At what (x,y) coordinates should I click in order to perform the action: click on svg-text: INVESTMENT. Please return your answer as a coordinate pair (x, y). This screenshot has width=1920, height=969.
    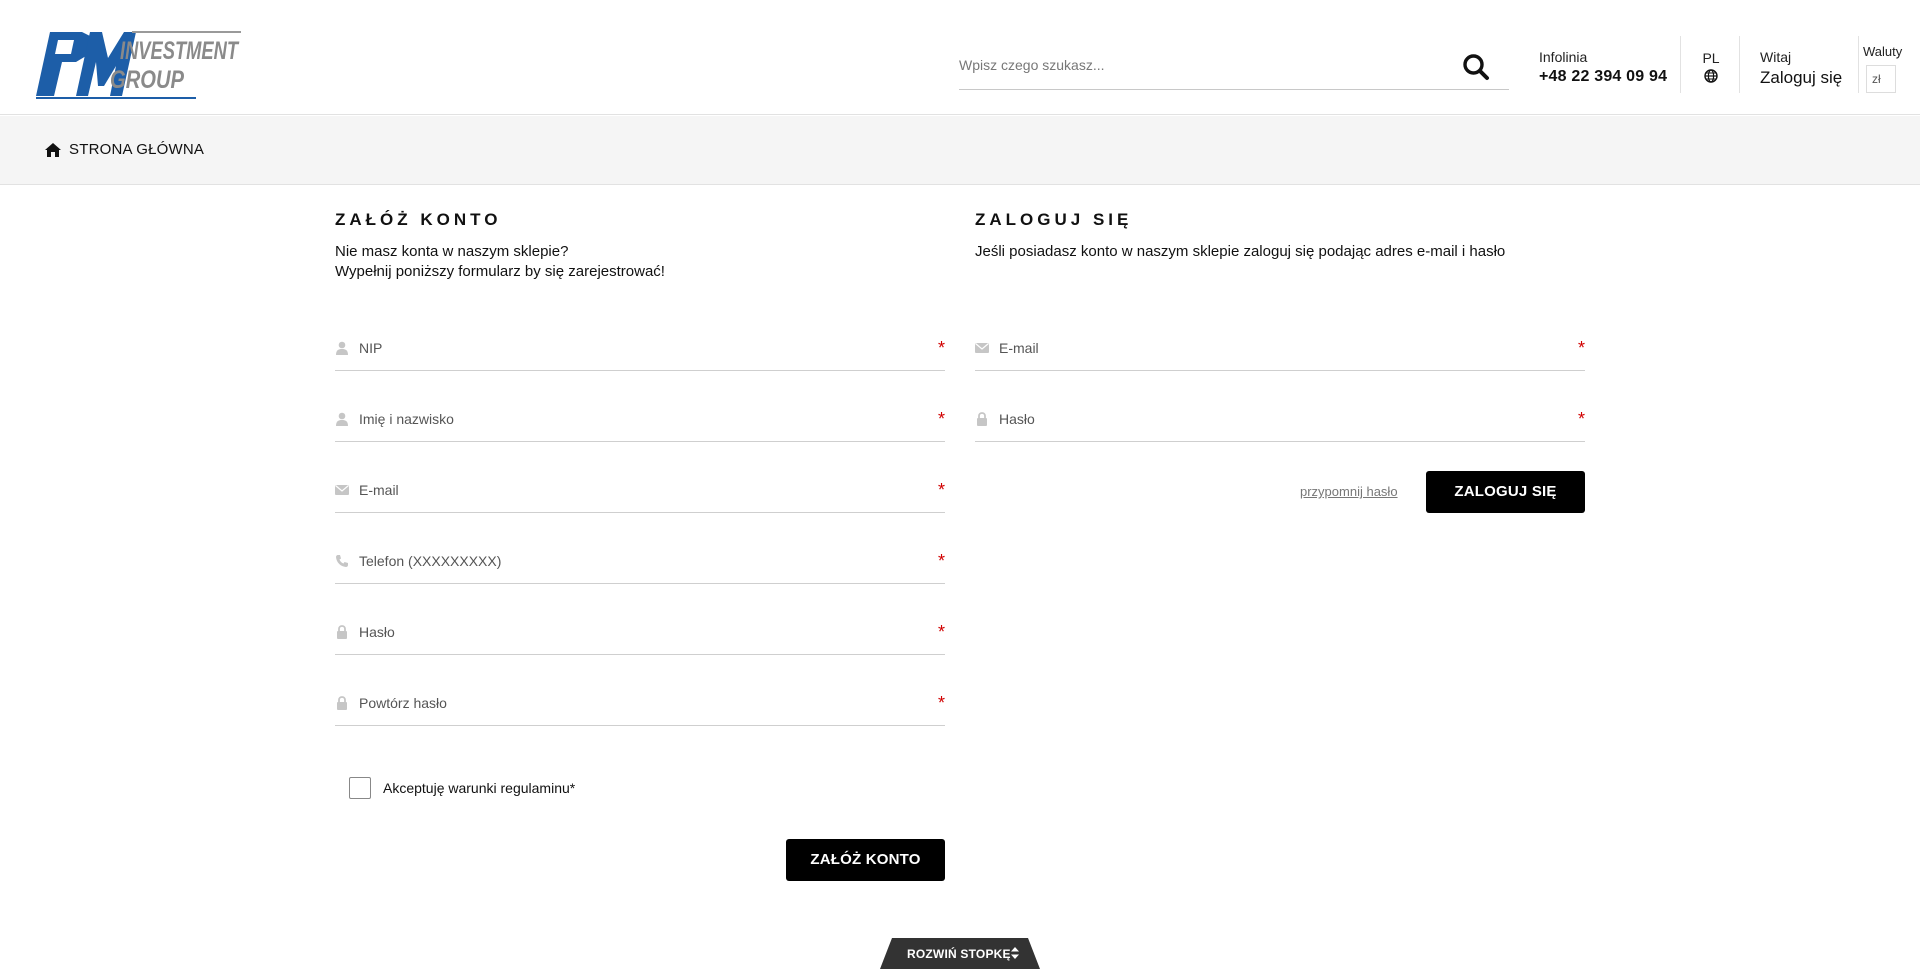
    Looking at the image, I should click on (180, 51).